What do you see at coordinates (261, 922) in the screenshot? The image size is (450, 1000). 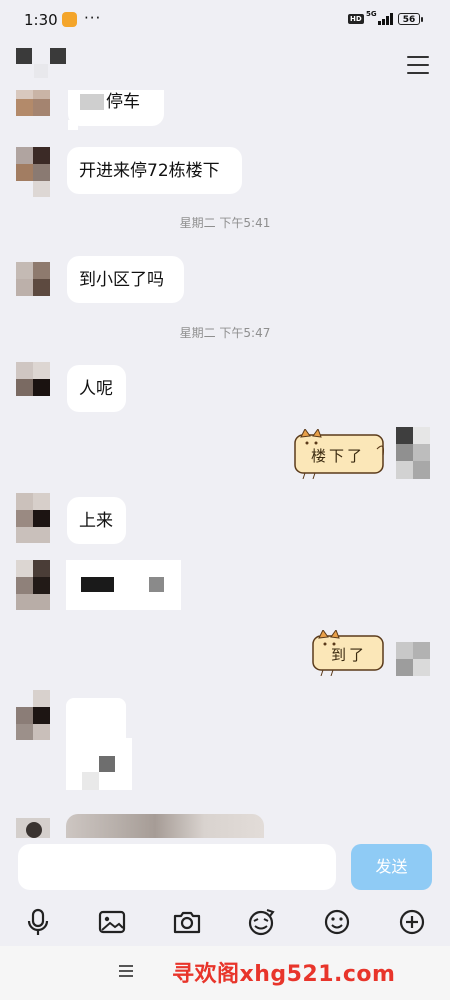 I see `emoji-sticker-icon` at bounding box center [261, 922].